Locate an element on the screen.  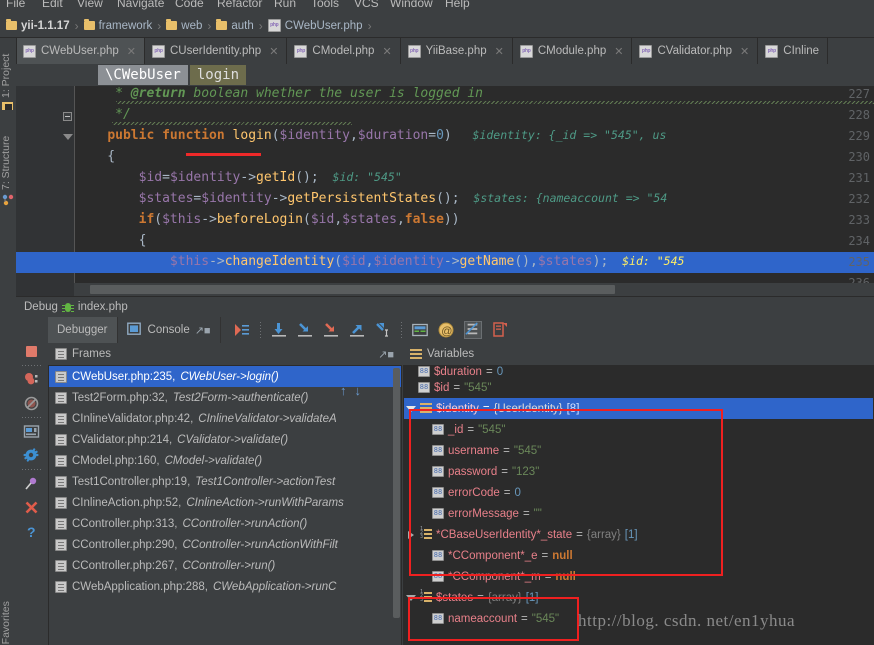
step-into-icon is located at coordinates (305, 330).